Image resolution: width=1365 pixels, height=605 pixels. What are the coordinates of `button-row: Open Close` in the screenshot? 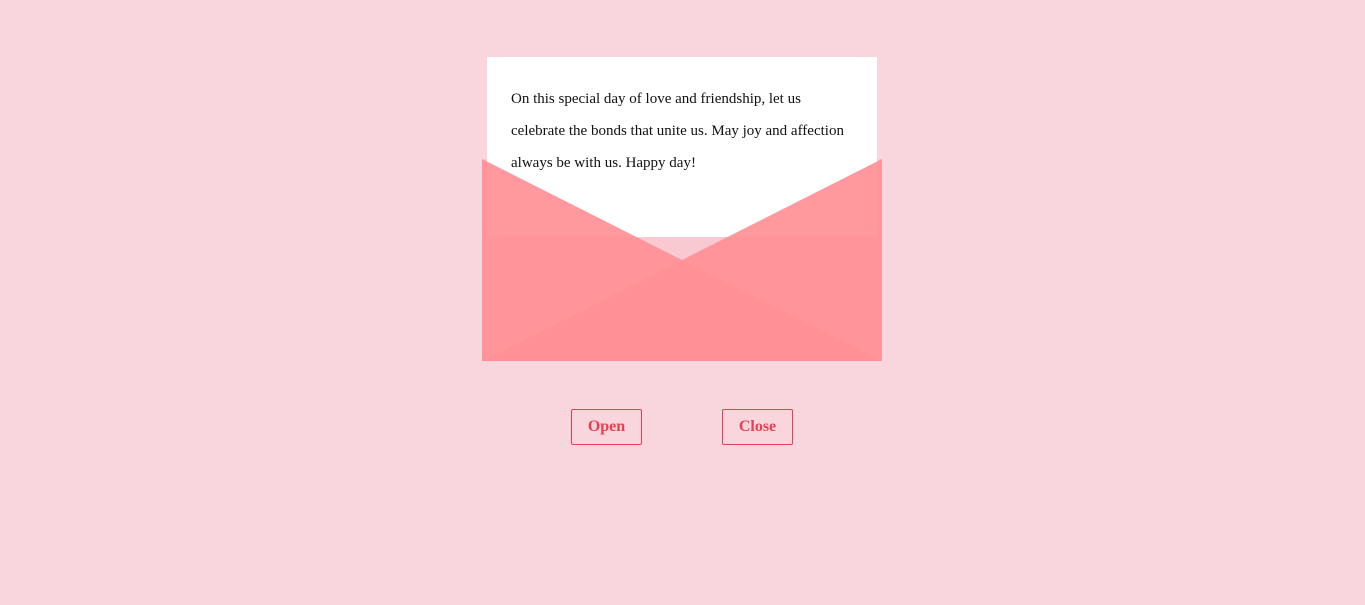 It's located at (682, 427).